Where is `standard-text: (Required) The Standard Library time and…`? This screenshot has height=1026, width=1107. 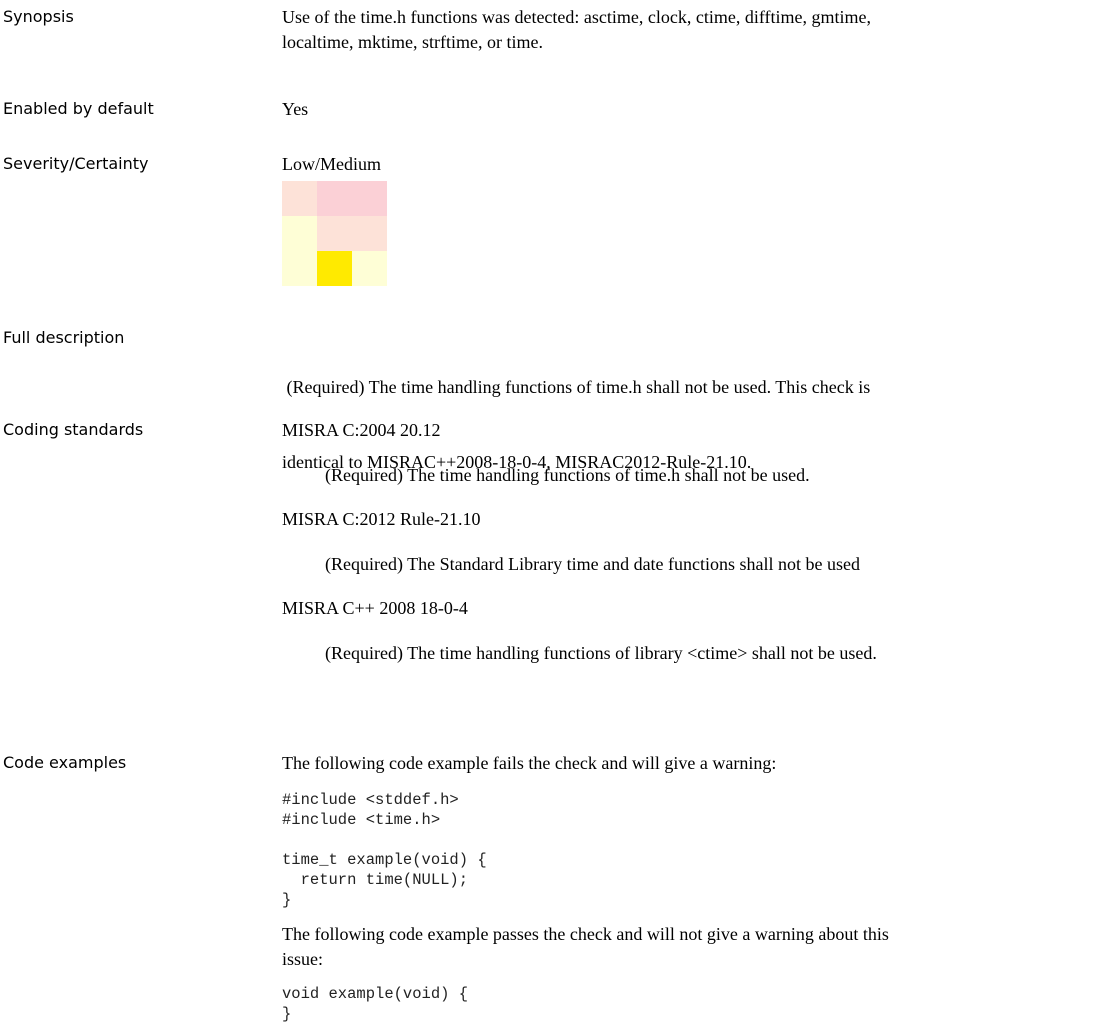
standard-text: (Required) The Standard Library time and… is located at coordinates (593, 564).